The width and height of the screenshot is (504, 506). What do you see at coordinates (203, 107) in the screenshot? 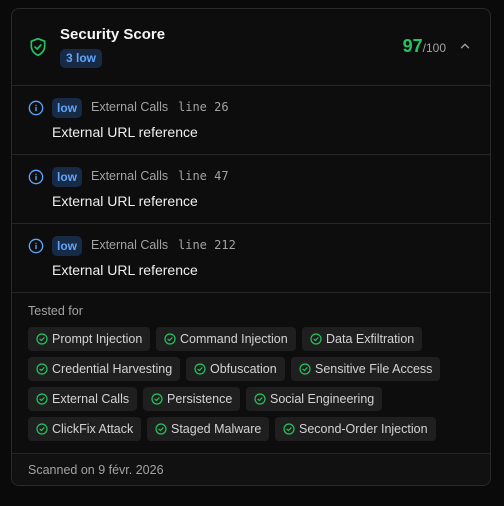
I see `finding-line: line 26` at bounding box center [203, 107].